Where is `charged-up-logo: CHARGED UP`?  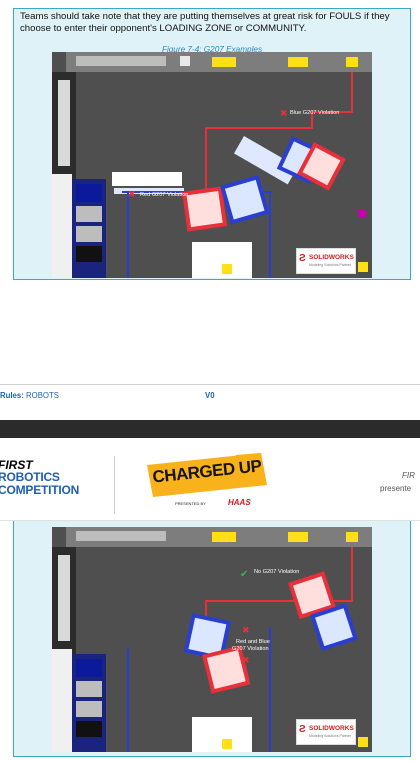 charged-up-logo: CHARGED UP is located at coordinates (207, 476).